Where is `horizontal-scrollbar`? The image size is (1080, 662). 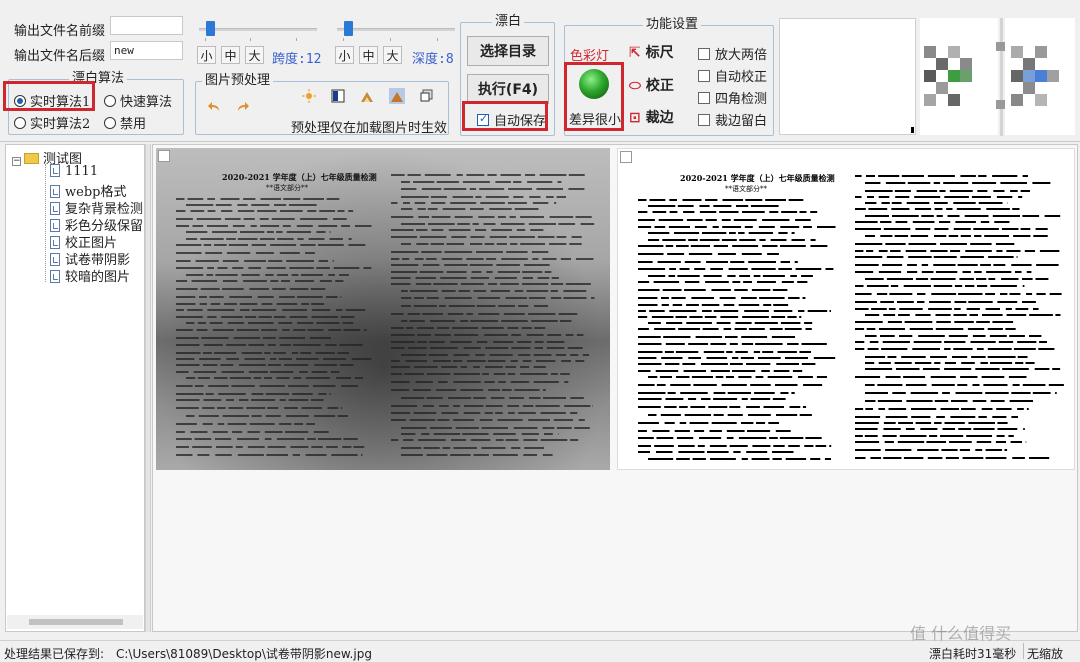 horizontal-scrollbar is located at coordinates (75, 622).